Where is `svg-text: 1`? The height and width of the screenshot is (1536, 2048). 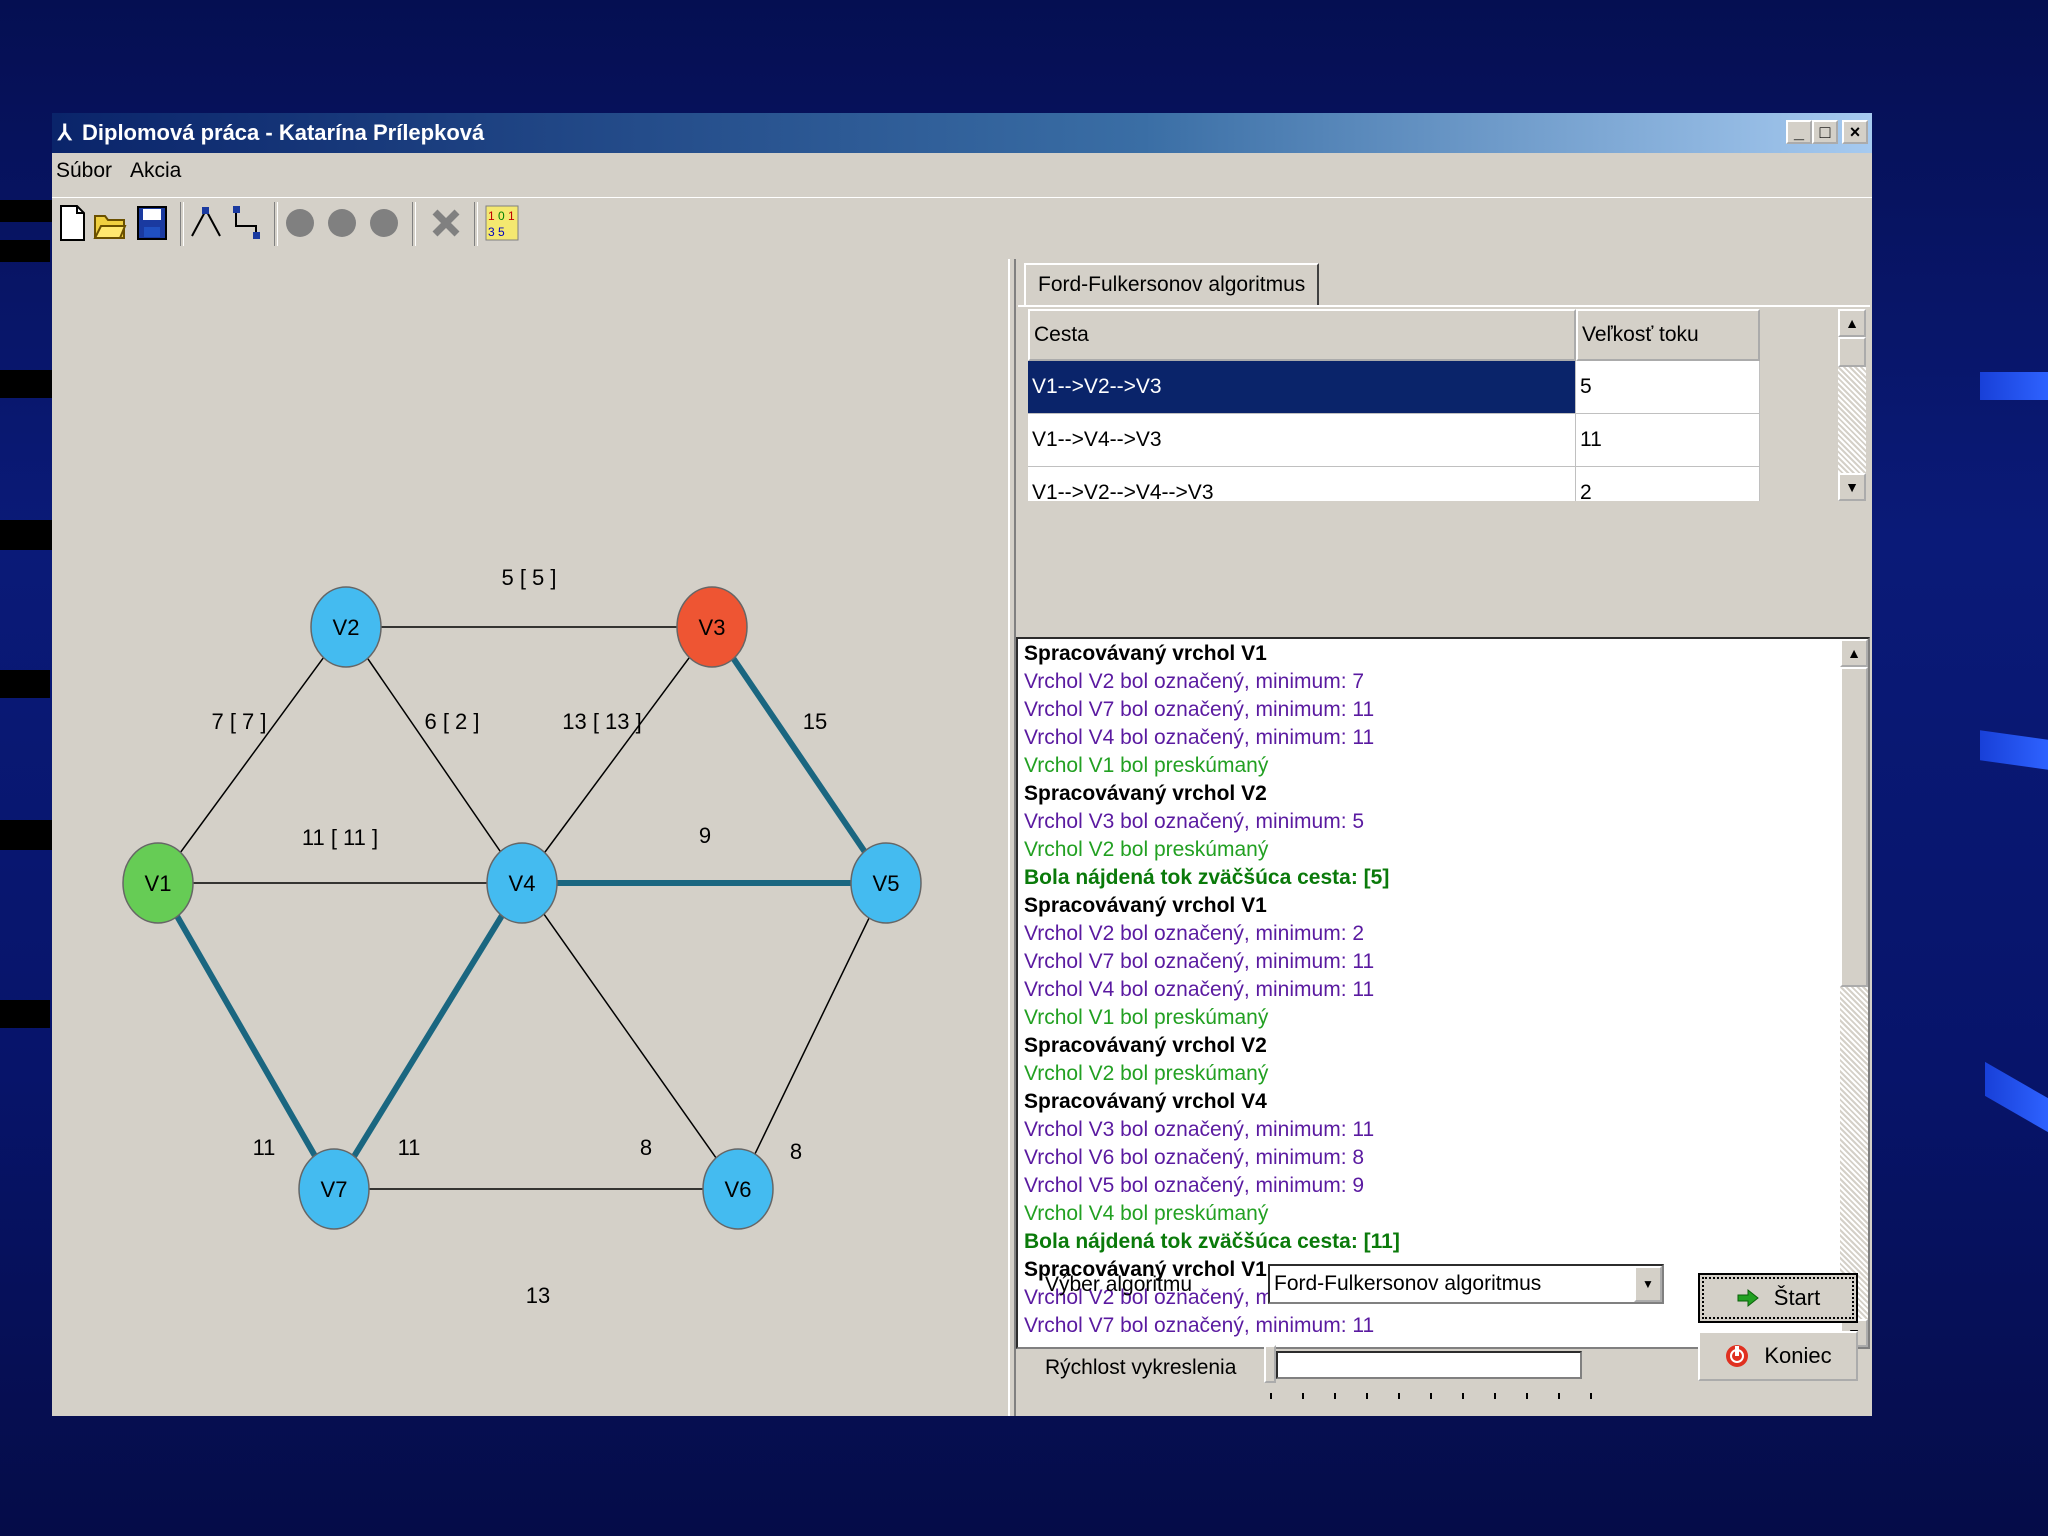
svg-text: 1 is located at coordinates (491, 216).